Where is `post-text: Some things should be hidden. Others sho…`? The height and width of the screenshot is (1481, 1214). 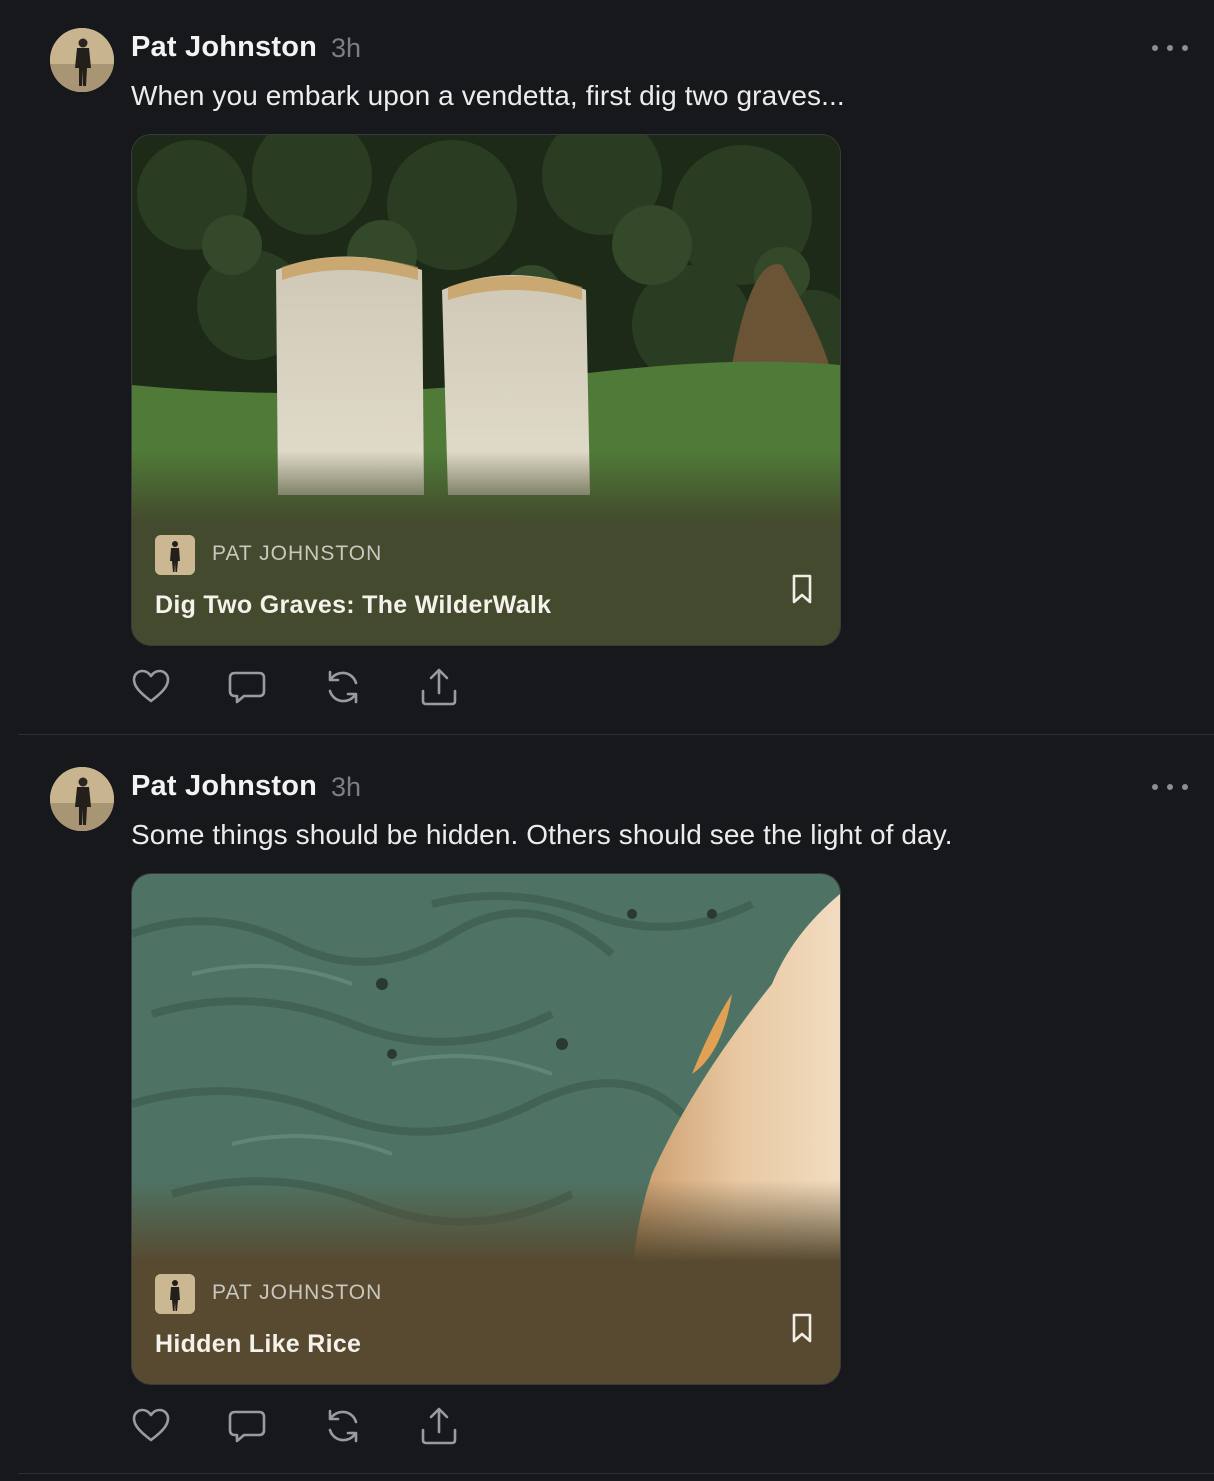
post-text: Some things should be hidden. Others sho… is located at coordinates (542, 834).